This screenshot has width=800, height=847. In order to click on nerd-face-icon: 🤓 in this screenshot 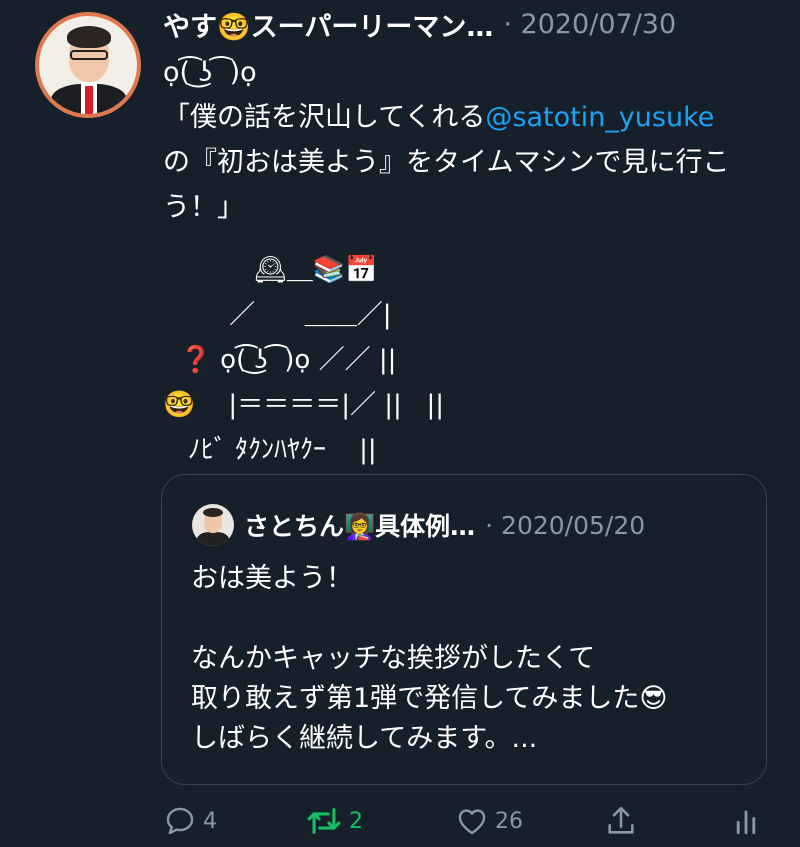, I will do `click(179, 405)`.